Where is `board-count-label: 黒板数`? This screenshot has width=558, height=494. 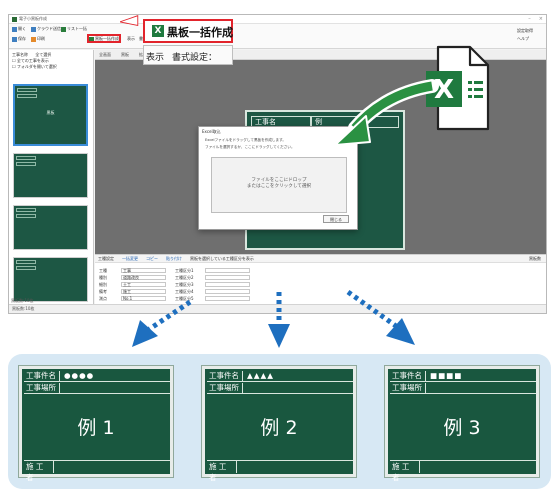
board-count-label: 黒板数 is located at coordinates (535, 258).